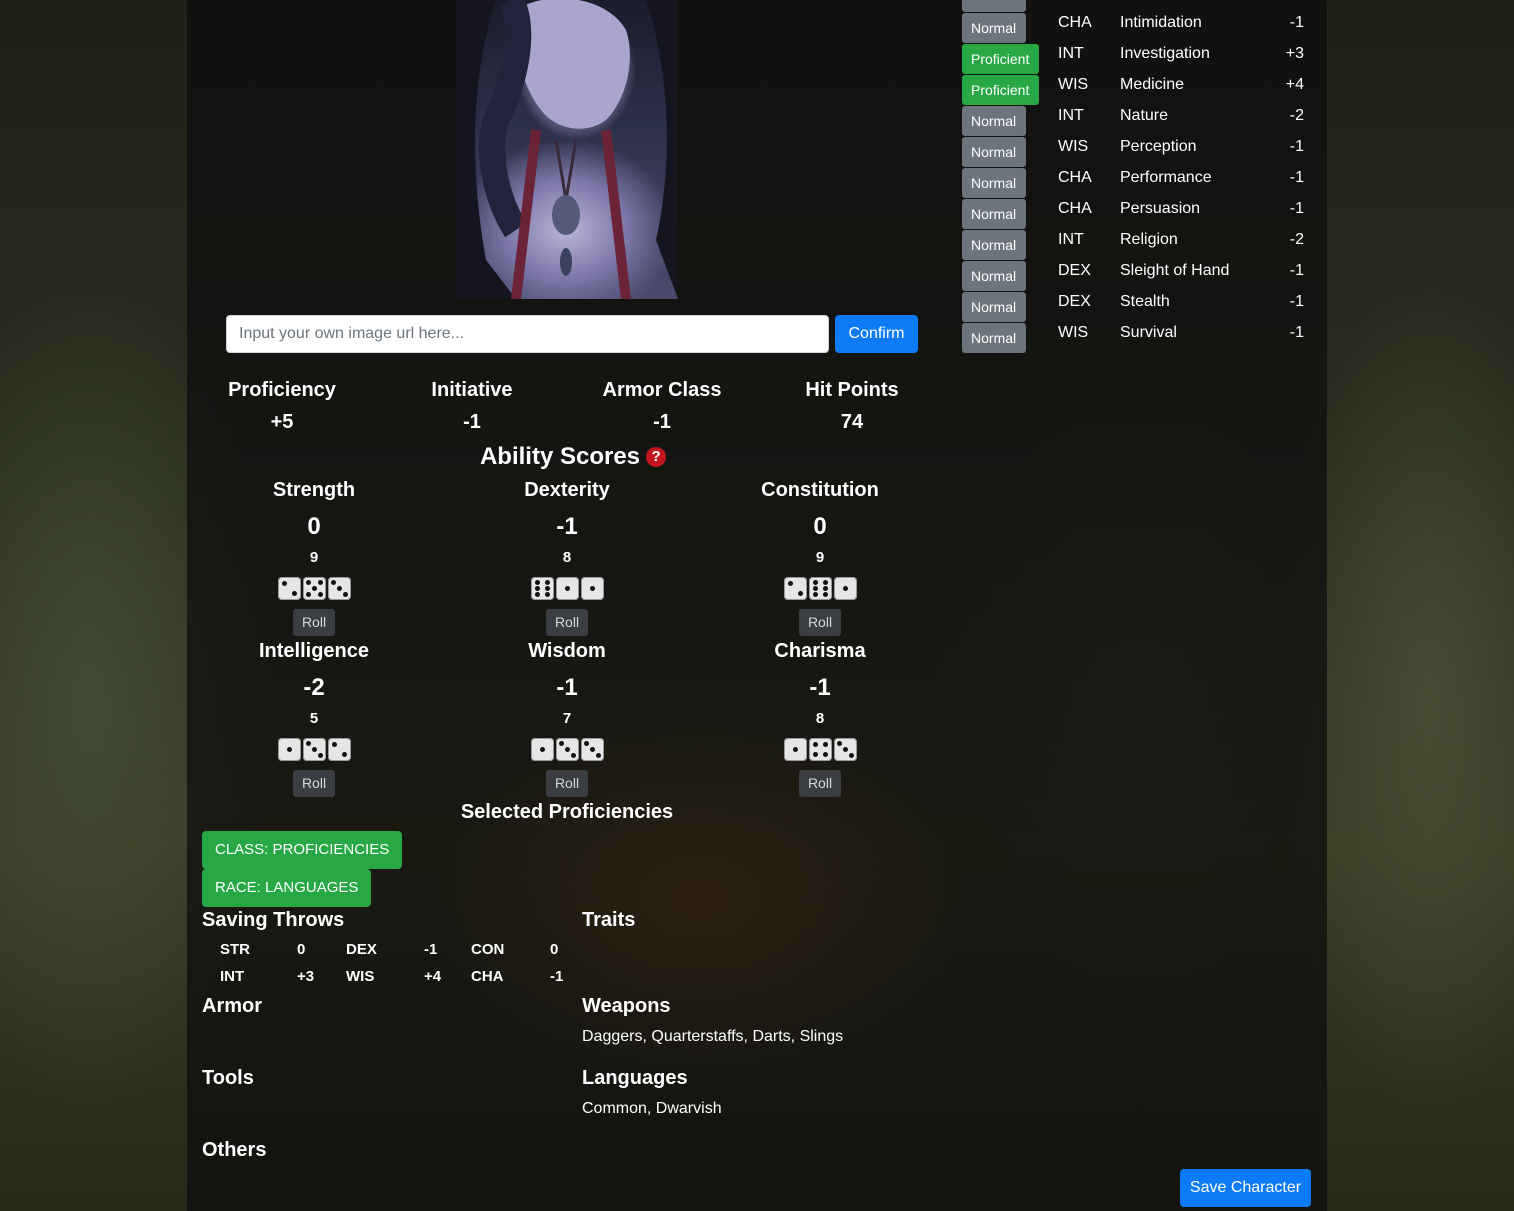 The width and height of the screenshot is (1514, 1211). What do you see at coordinates (1074, 301) in the screenshot?
I see `skill-ability: DEX` at bounding box center [1074, 301].